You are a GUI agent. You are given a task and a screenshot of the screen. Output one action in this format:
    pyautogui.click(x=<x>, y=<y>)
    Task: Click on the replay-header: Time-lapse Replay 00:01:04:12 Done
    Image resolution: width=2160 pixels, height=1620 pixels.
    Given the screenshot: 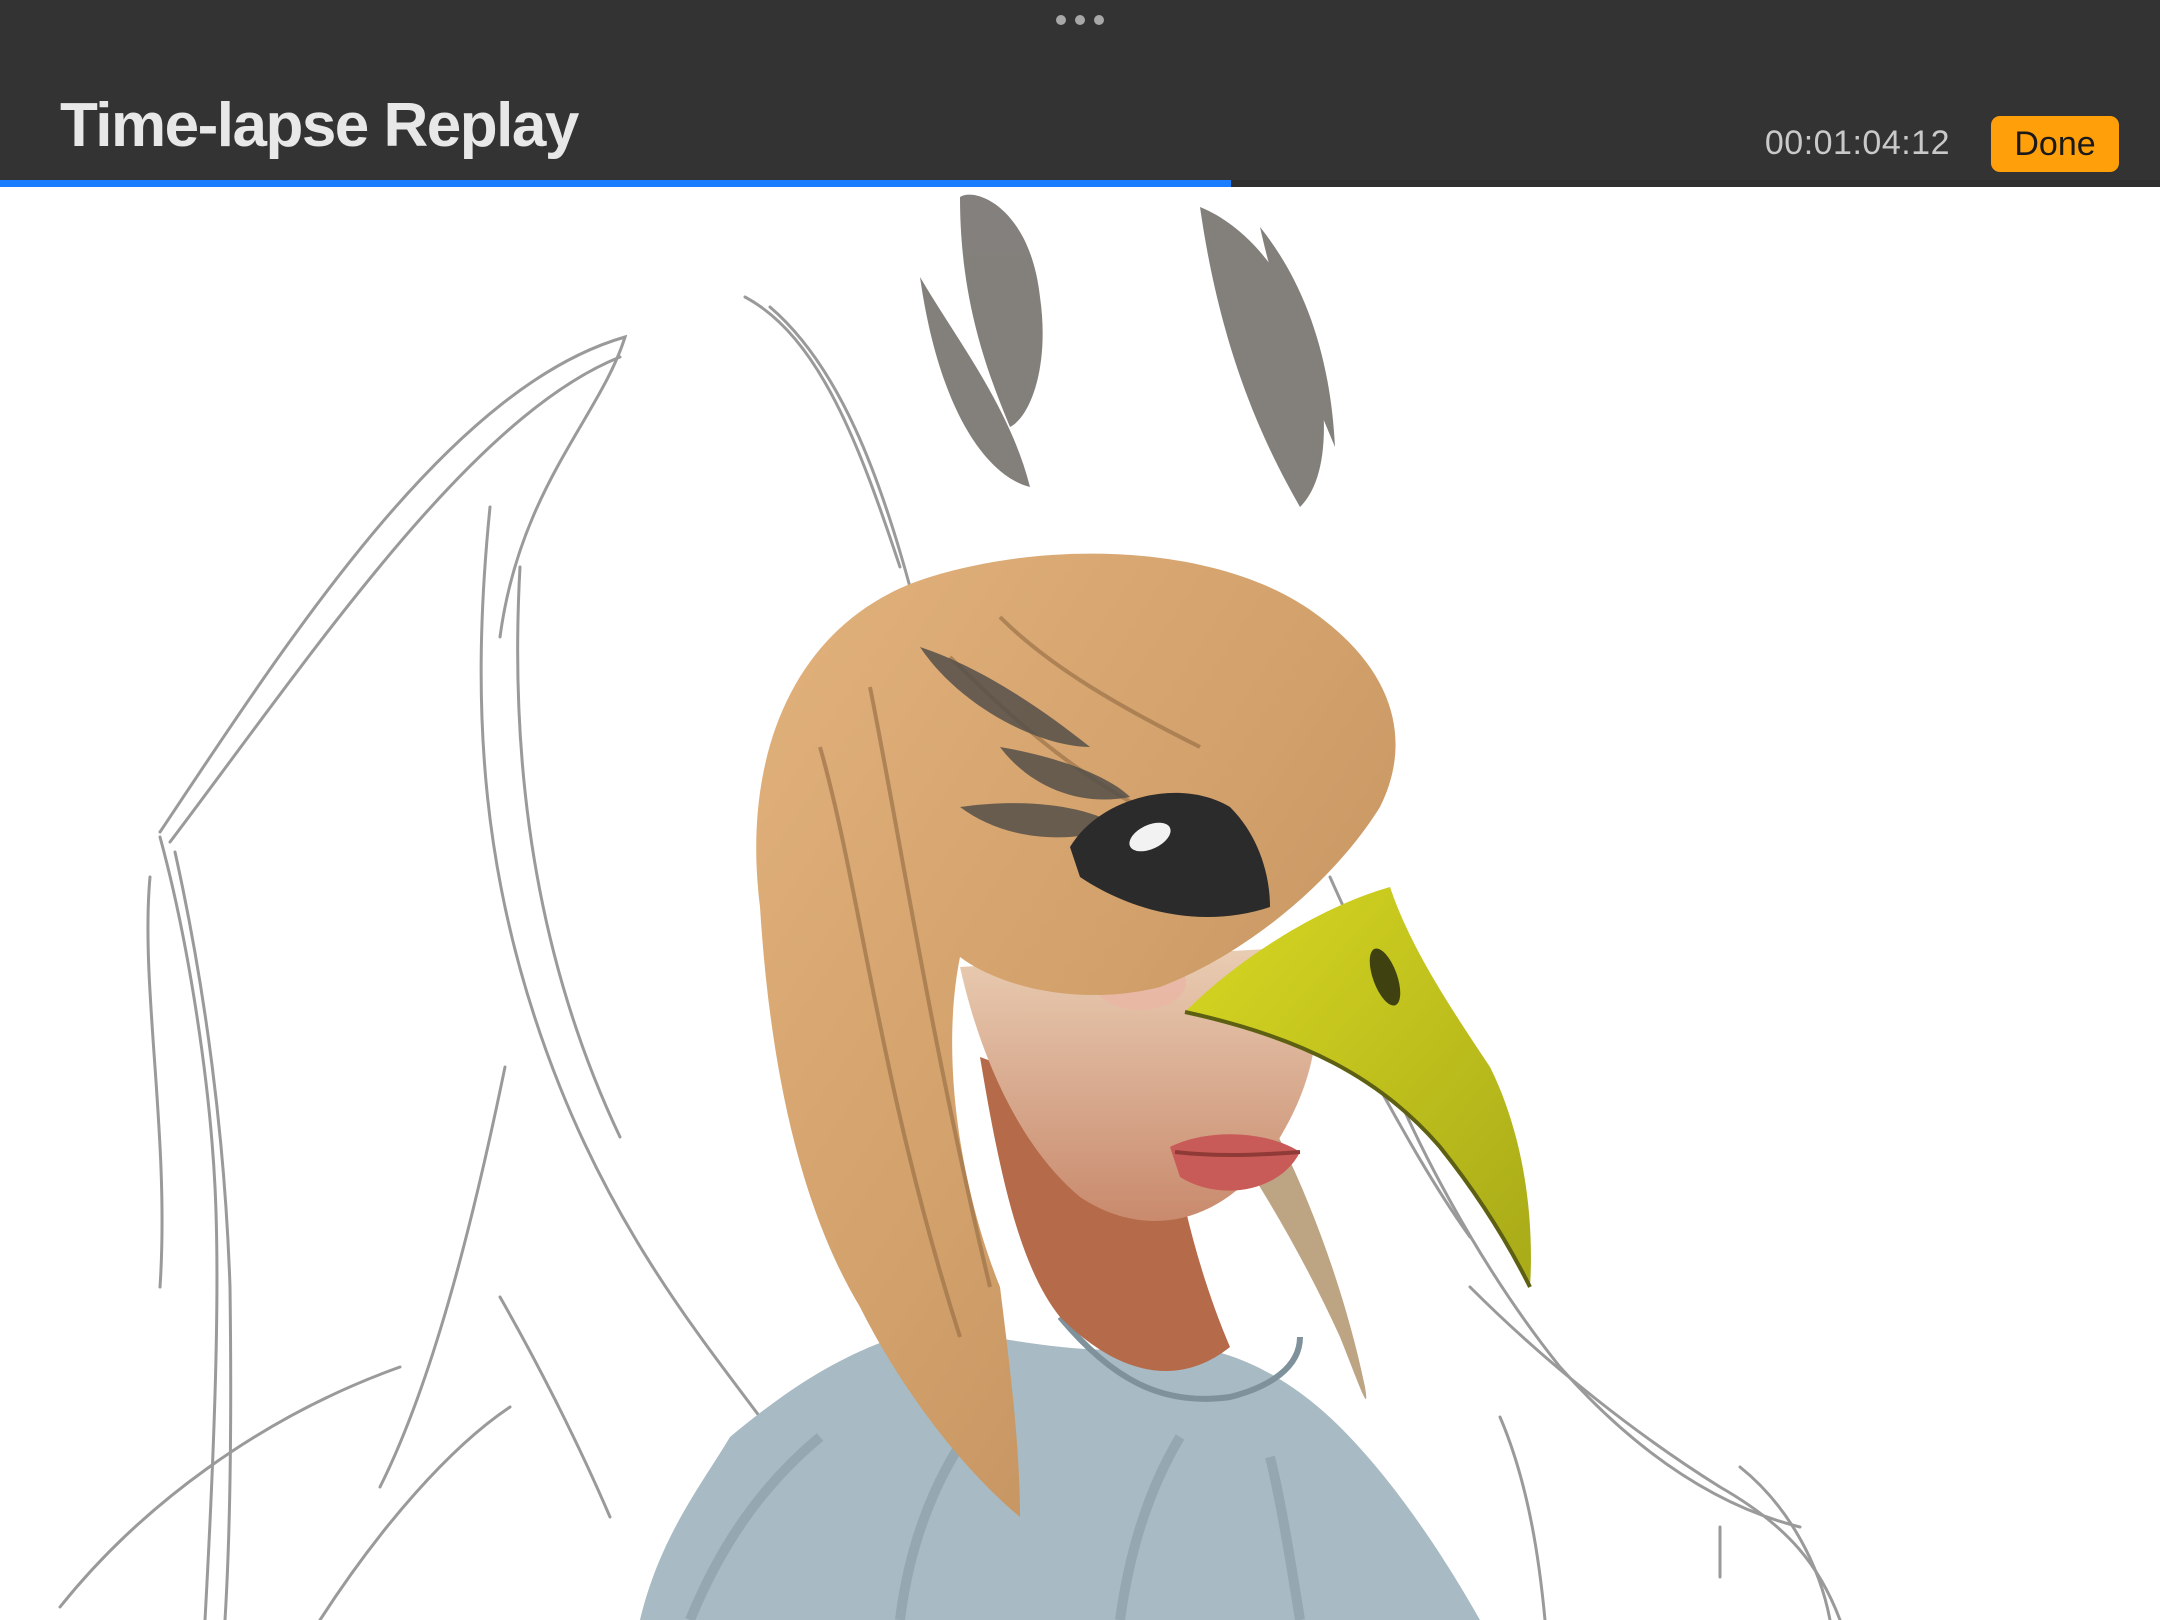 What is the action you would take?
    pyautogui.click(x=1080, y=90)
    